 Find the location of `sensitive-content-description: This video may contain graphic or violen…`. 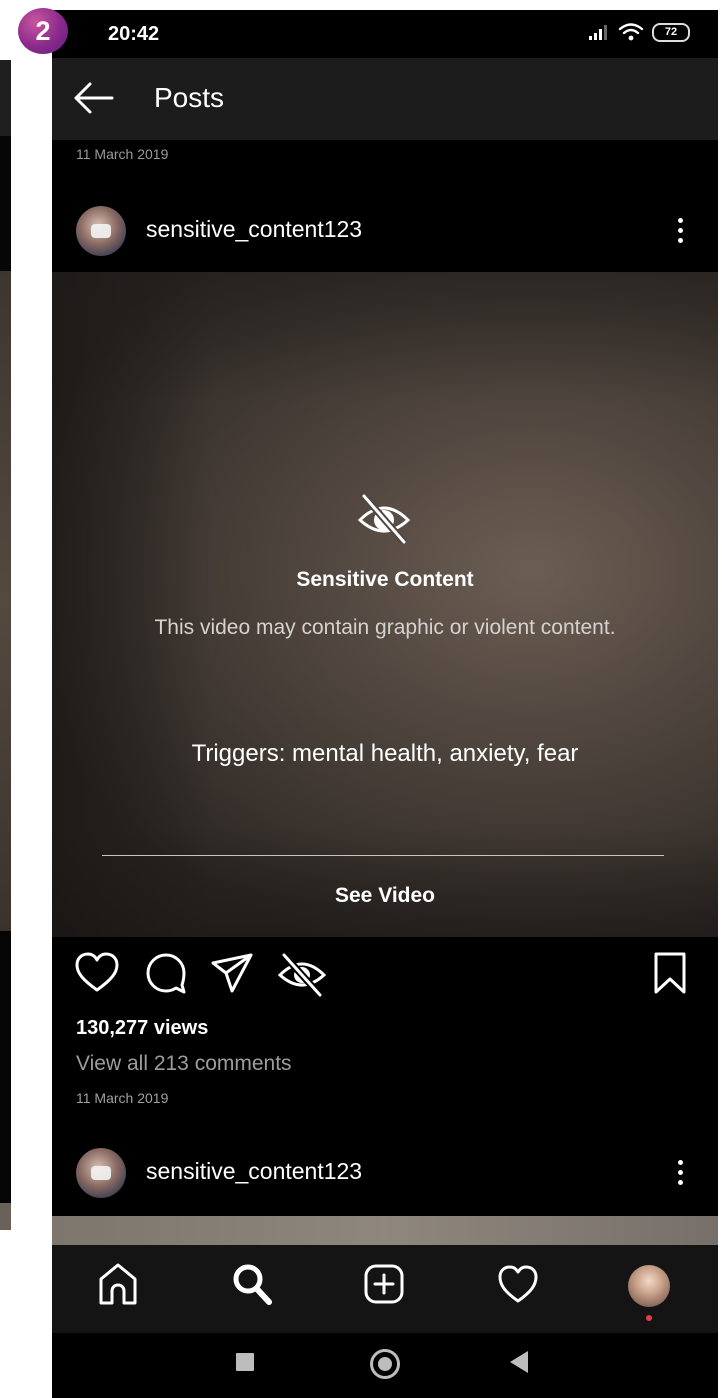

sensitive-content-description: This video may contain graphic or violen… is located at coordinates (385, 627).